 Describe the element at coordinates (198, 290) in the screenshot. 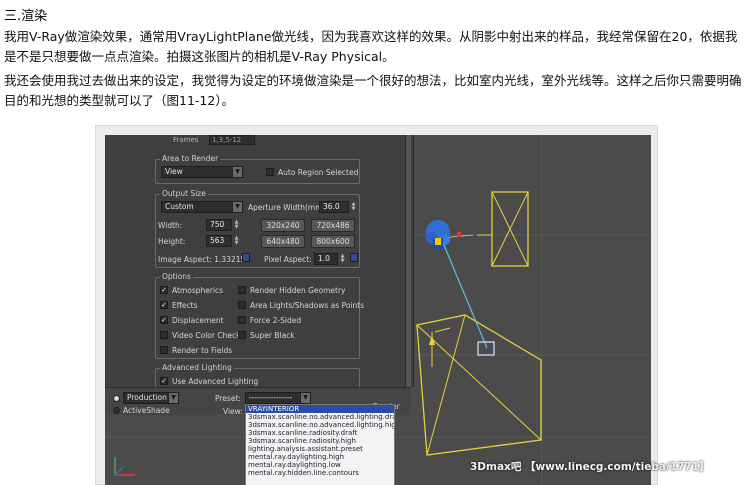

I see `atmospherics-label: Atmospherics` at that location.